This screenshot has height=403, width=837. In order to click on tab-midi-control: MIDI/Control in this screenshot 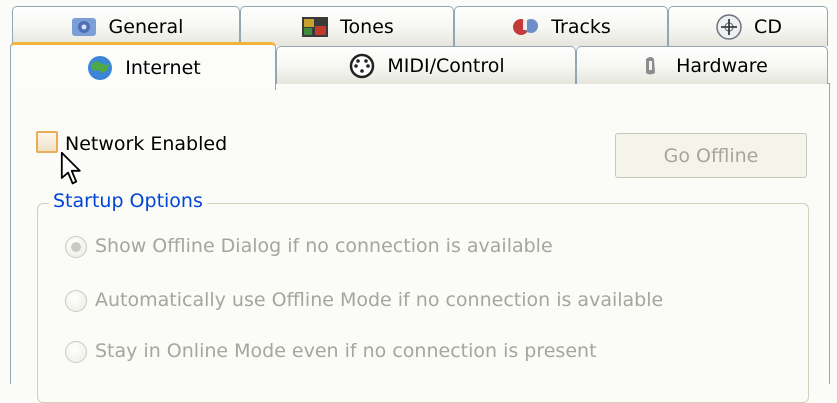, I will do `click(426, 65)`.